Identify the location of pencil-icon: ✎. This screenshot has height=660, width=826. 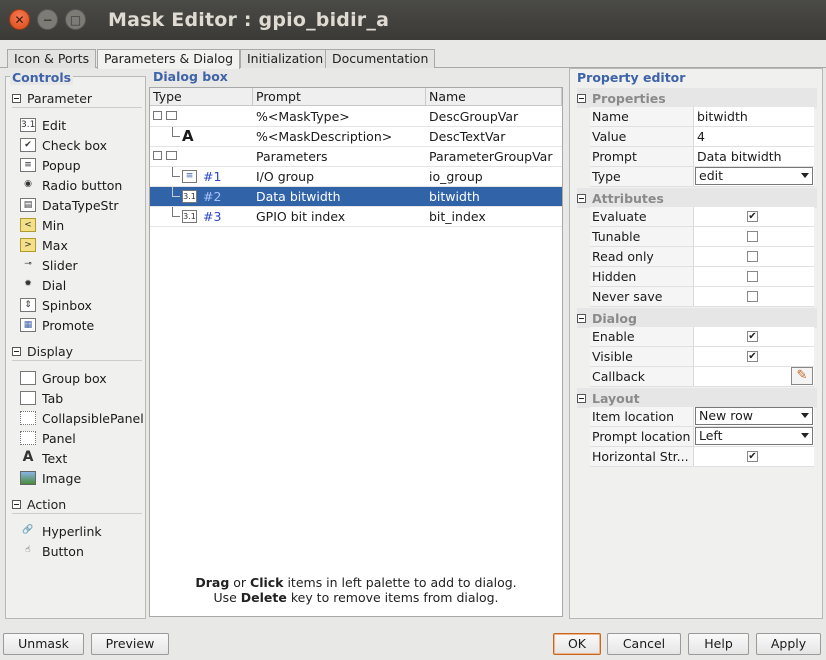
(802, 376).